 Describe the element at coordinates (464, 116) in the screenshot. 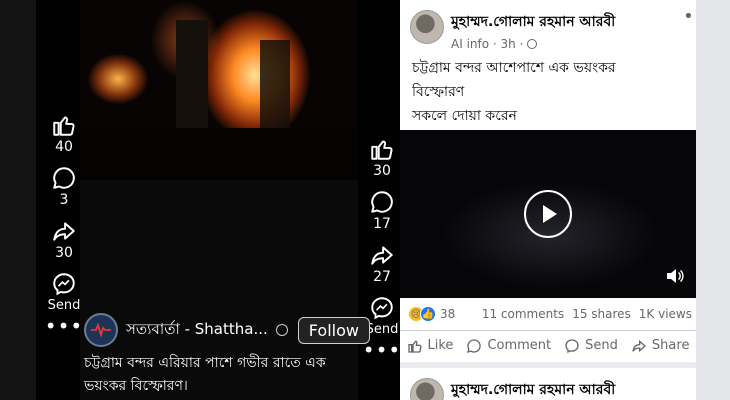

I see `post-text-line: সকলে দোয়া করেন` at that location.